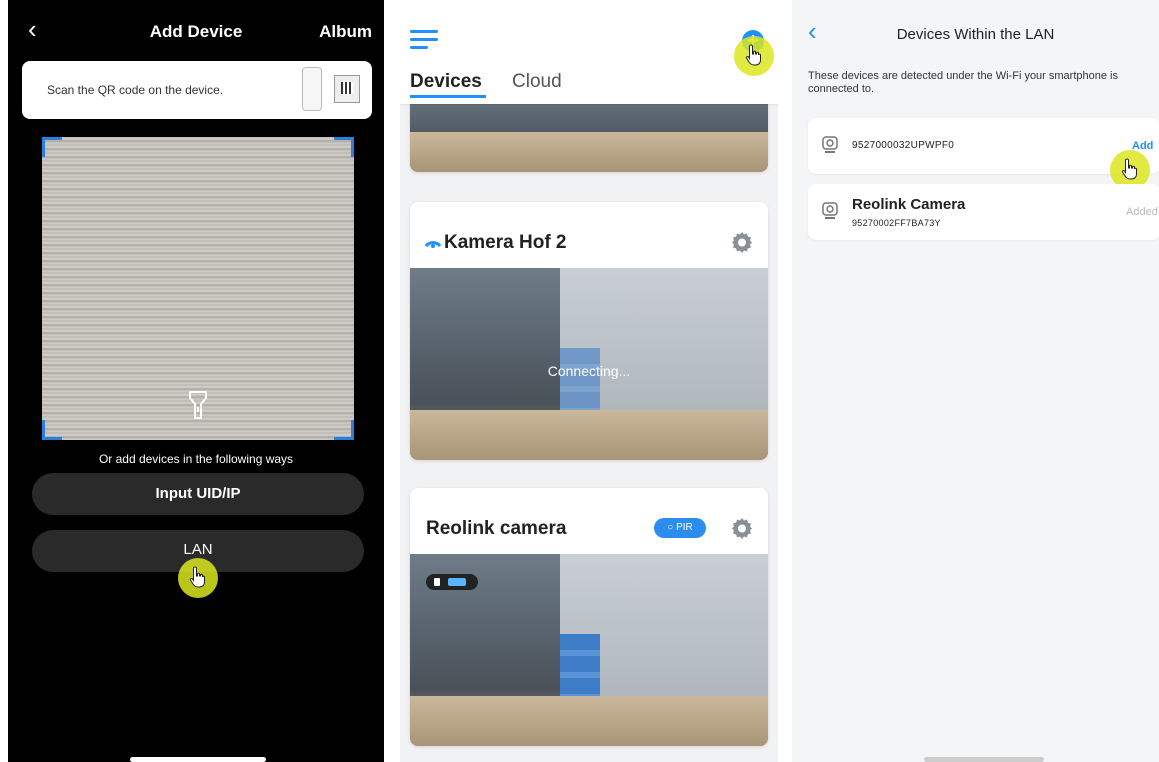 This screenshot has height=762, width=1159. What do you see at coordinates (446, 82) in the screenshot?
I see `tab-devices: Devices` at bounding box center [446, 82].